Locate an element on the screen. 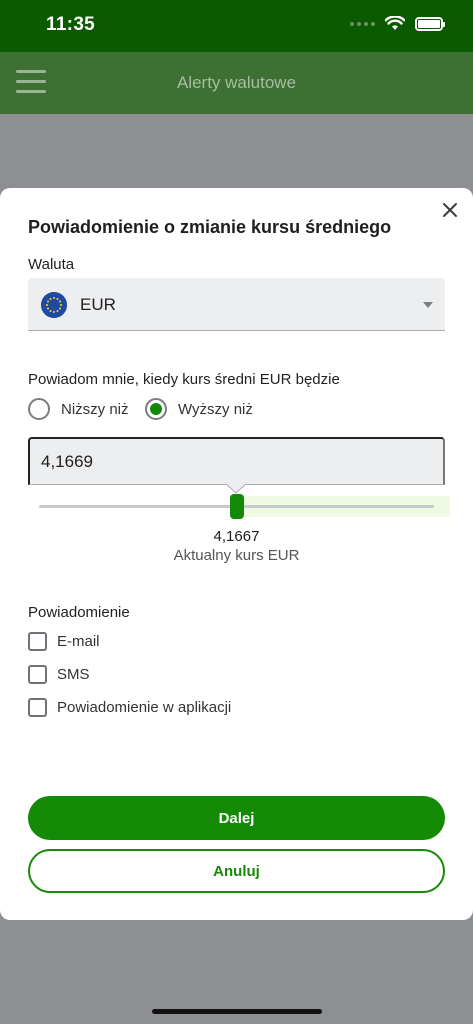  checkbox-sms: SMS is located at coordinates (59, 674).